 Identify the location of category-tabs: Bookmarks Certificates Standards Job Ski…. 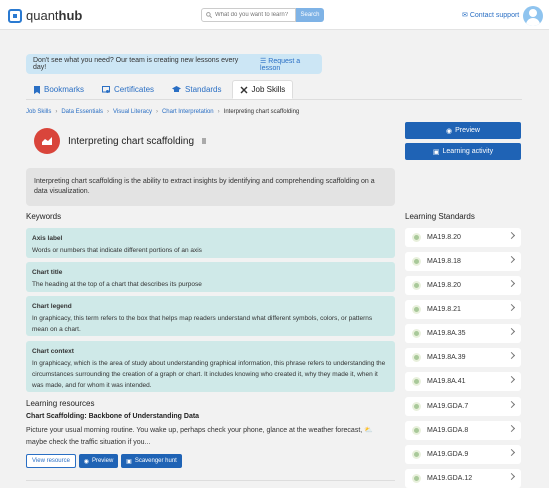
(160, 89).